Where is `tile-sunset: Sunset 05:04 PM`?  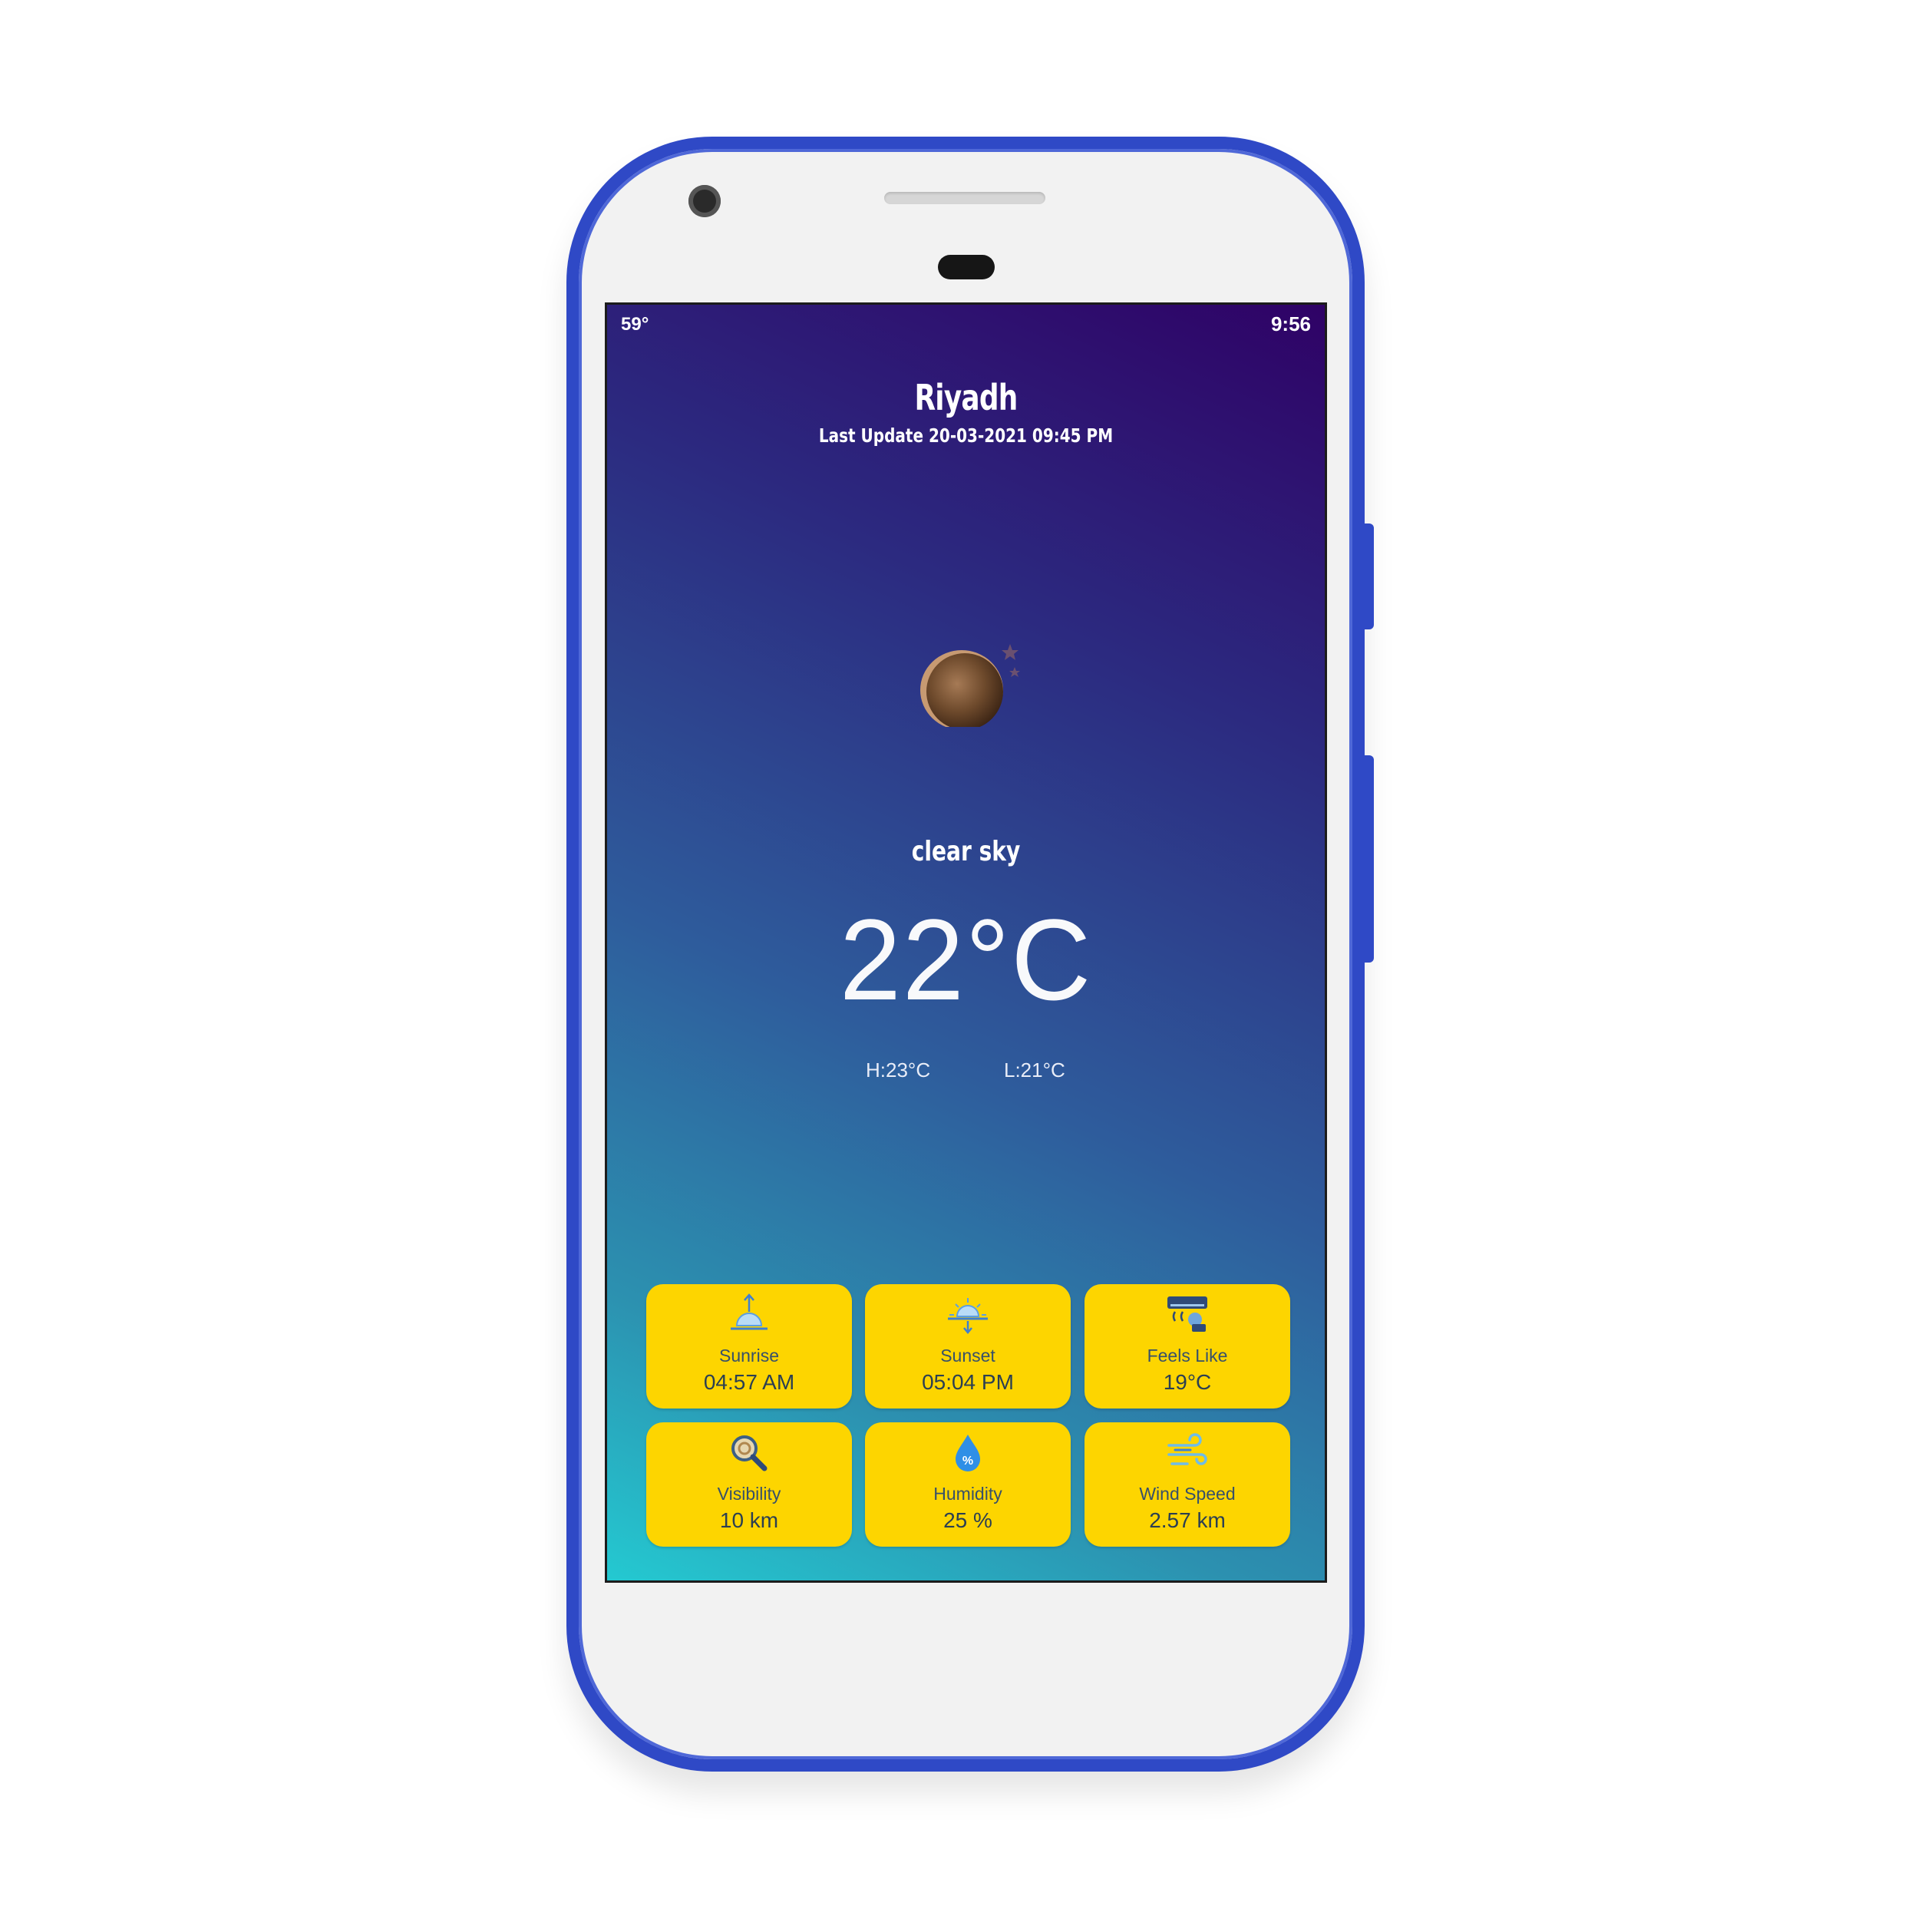 tile-sunset: Sunset 05:04 PM is located at coordinates (968, 1346).